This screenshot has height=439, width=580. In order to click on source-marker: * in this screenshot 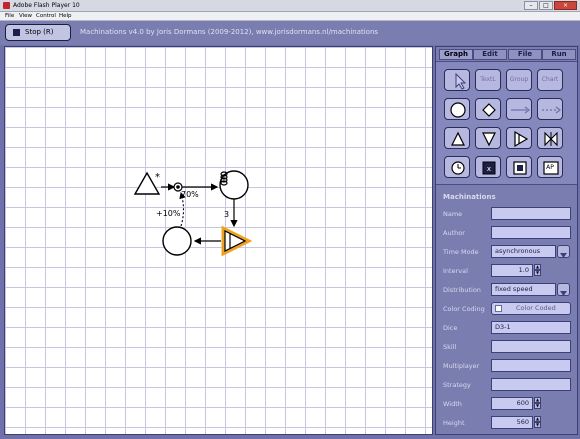, I will do `click(157, 177)`.